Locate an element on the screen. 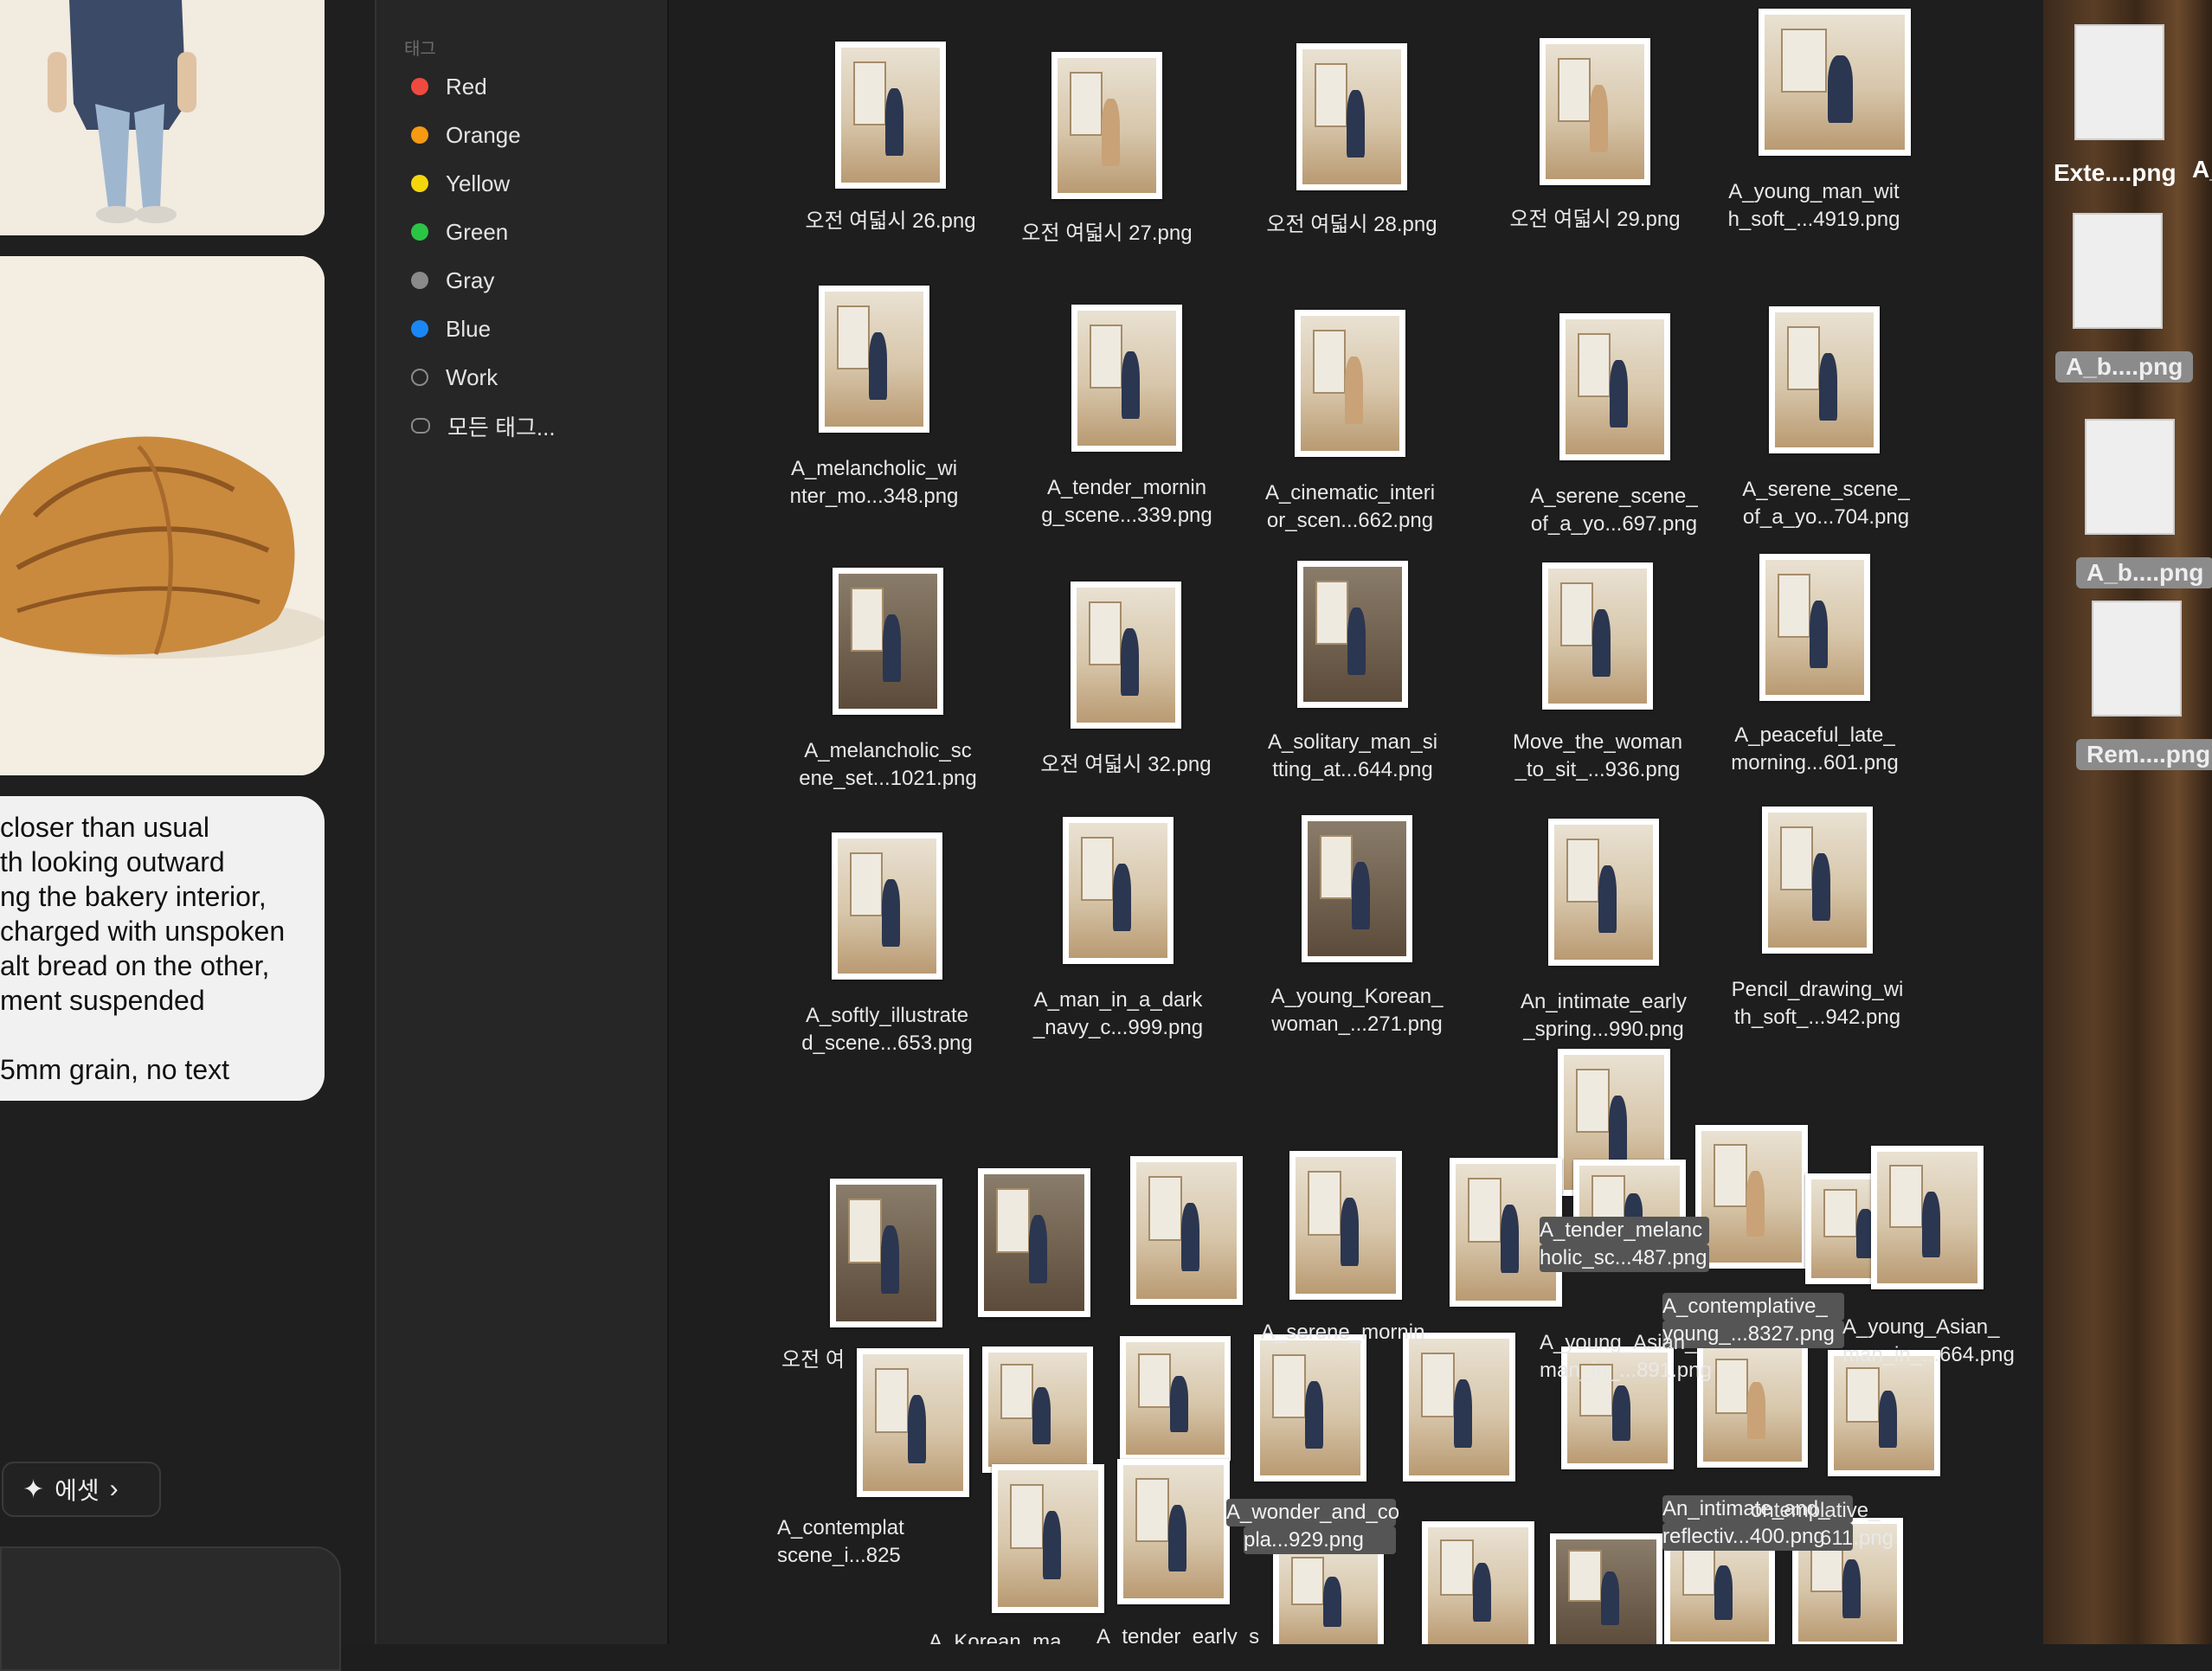 The height and width of the screenshot is (1671, 2212). file-name: man_in_...664.png is located at coordinates (1933, 1355).